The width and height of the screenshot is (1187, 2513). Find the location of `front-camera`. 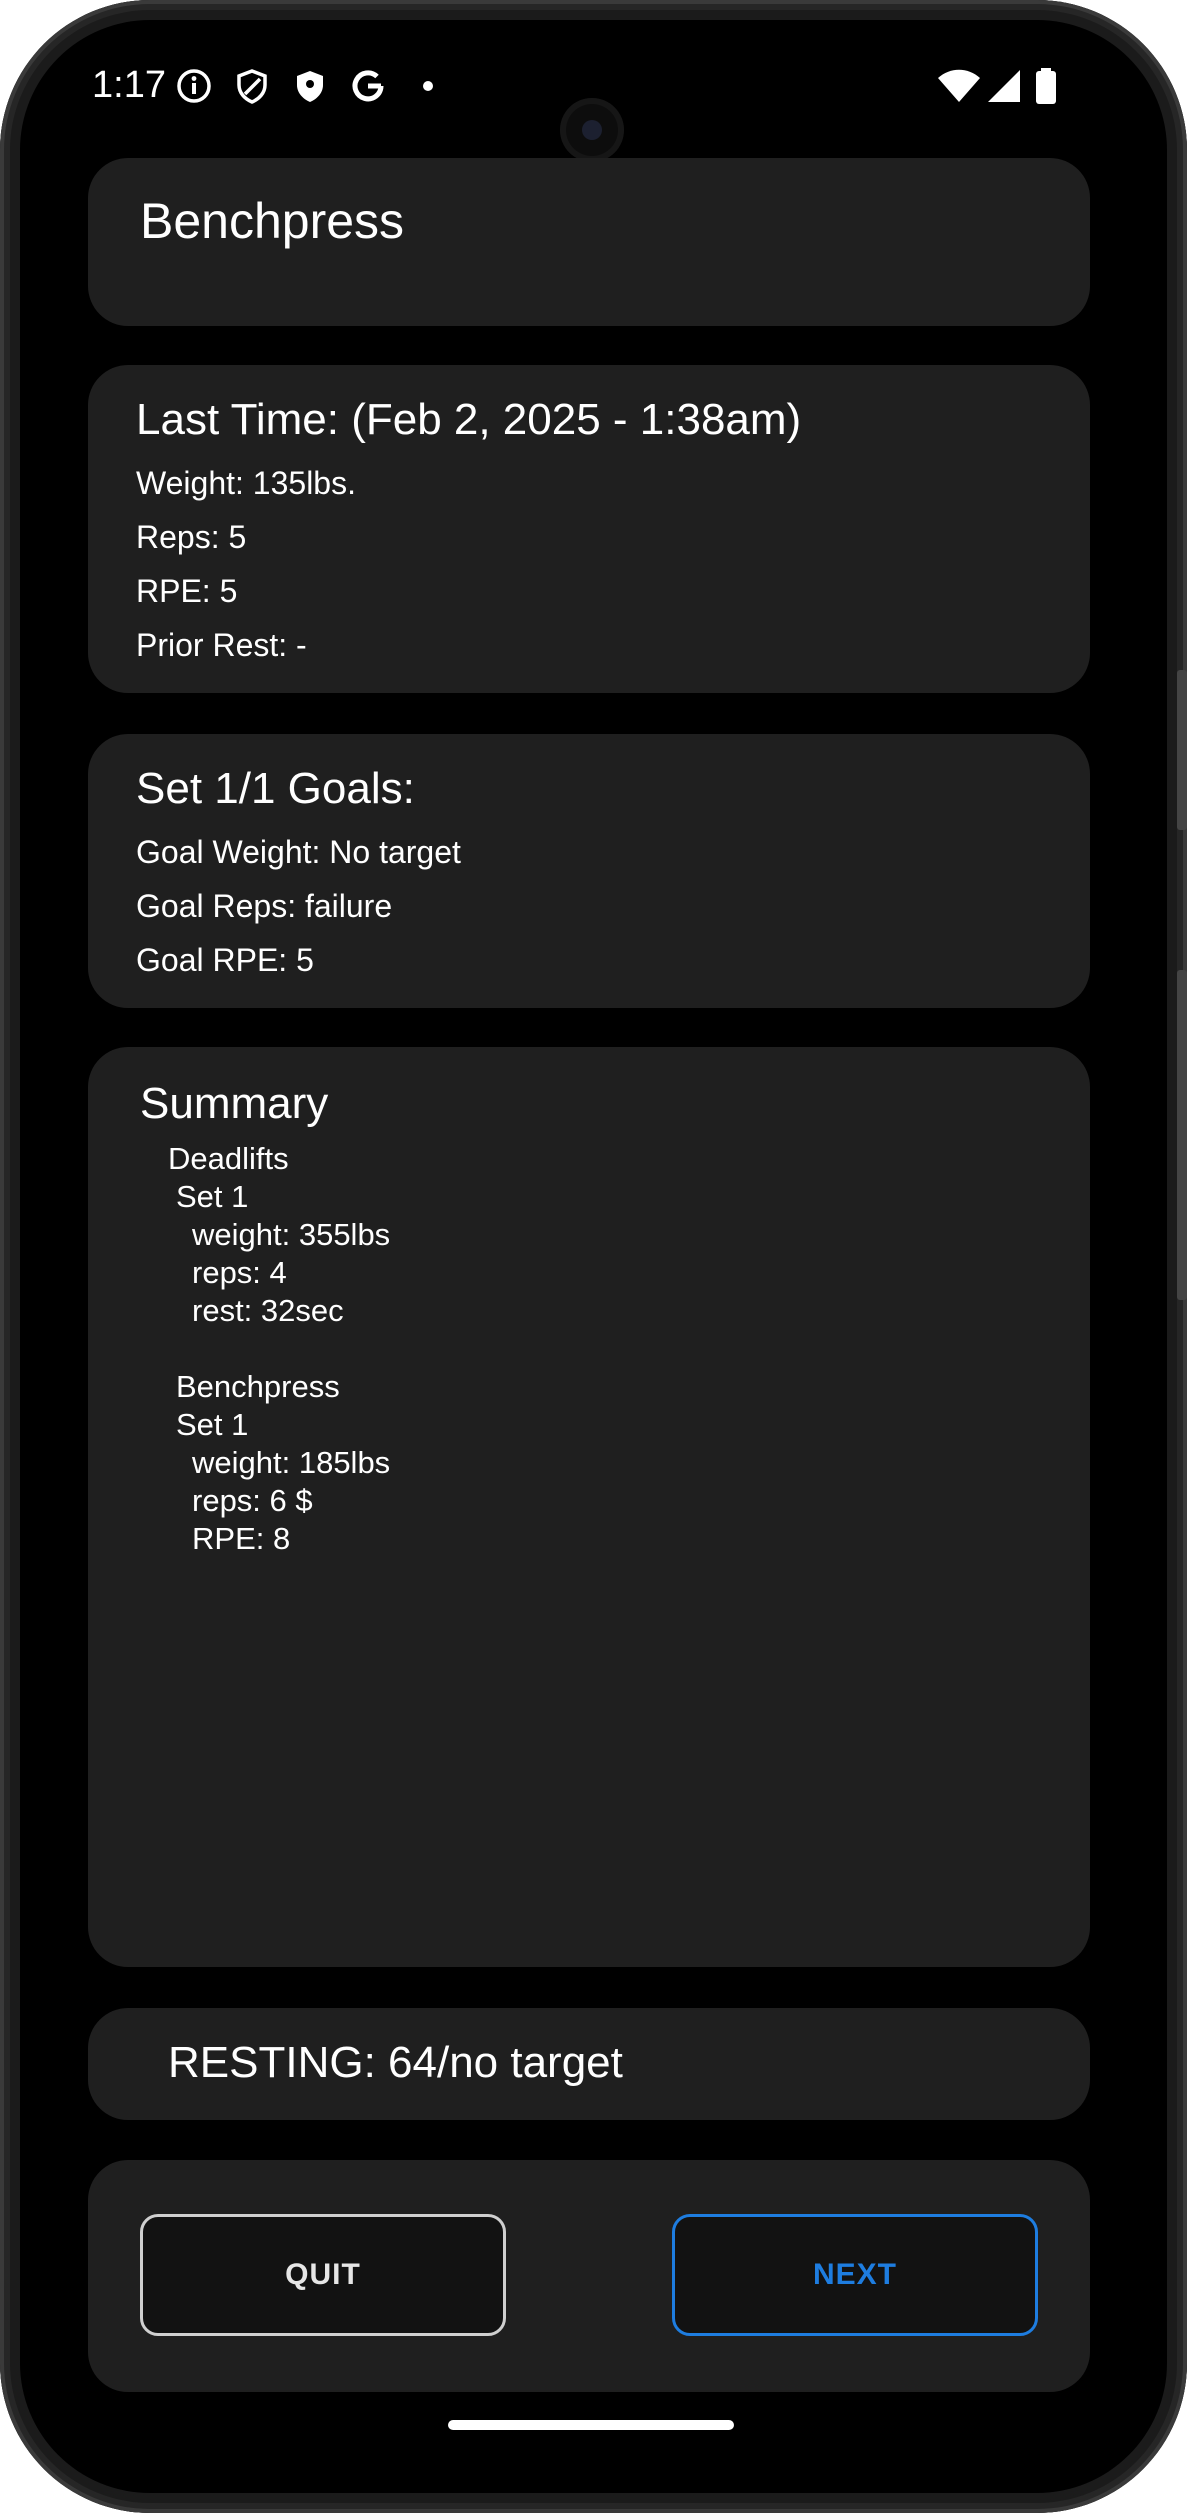

front-camera is located at coordinates (592, 130).